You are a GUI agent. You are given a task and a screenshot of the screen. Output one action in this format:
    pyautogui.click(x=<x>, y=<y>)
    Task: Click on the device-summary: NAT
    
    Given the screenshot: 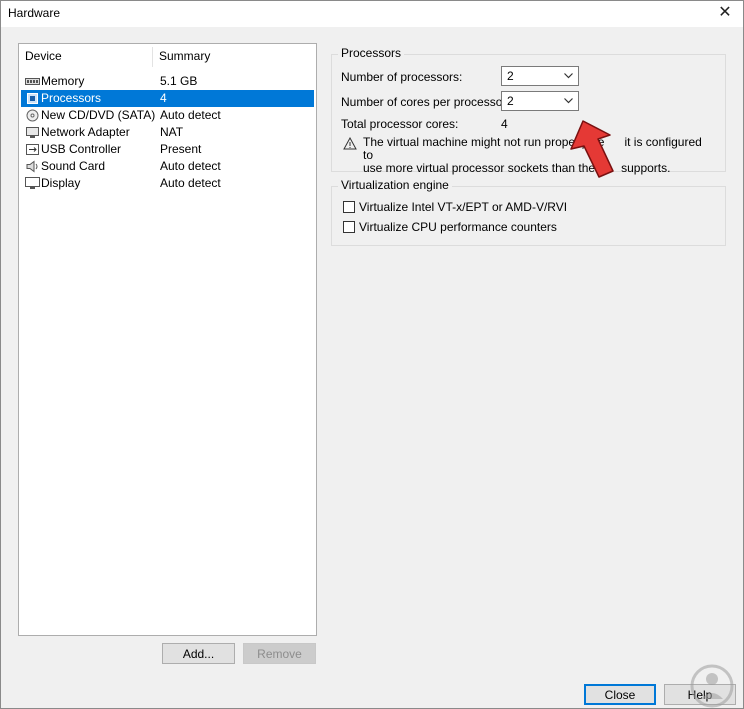 What is the action you would take?
    pyautogui.click(x=172, y=132)
    